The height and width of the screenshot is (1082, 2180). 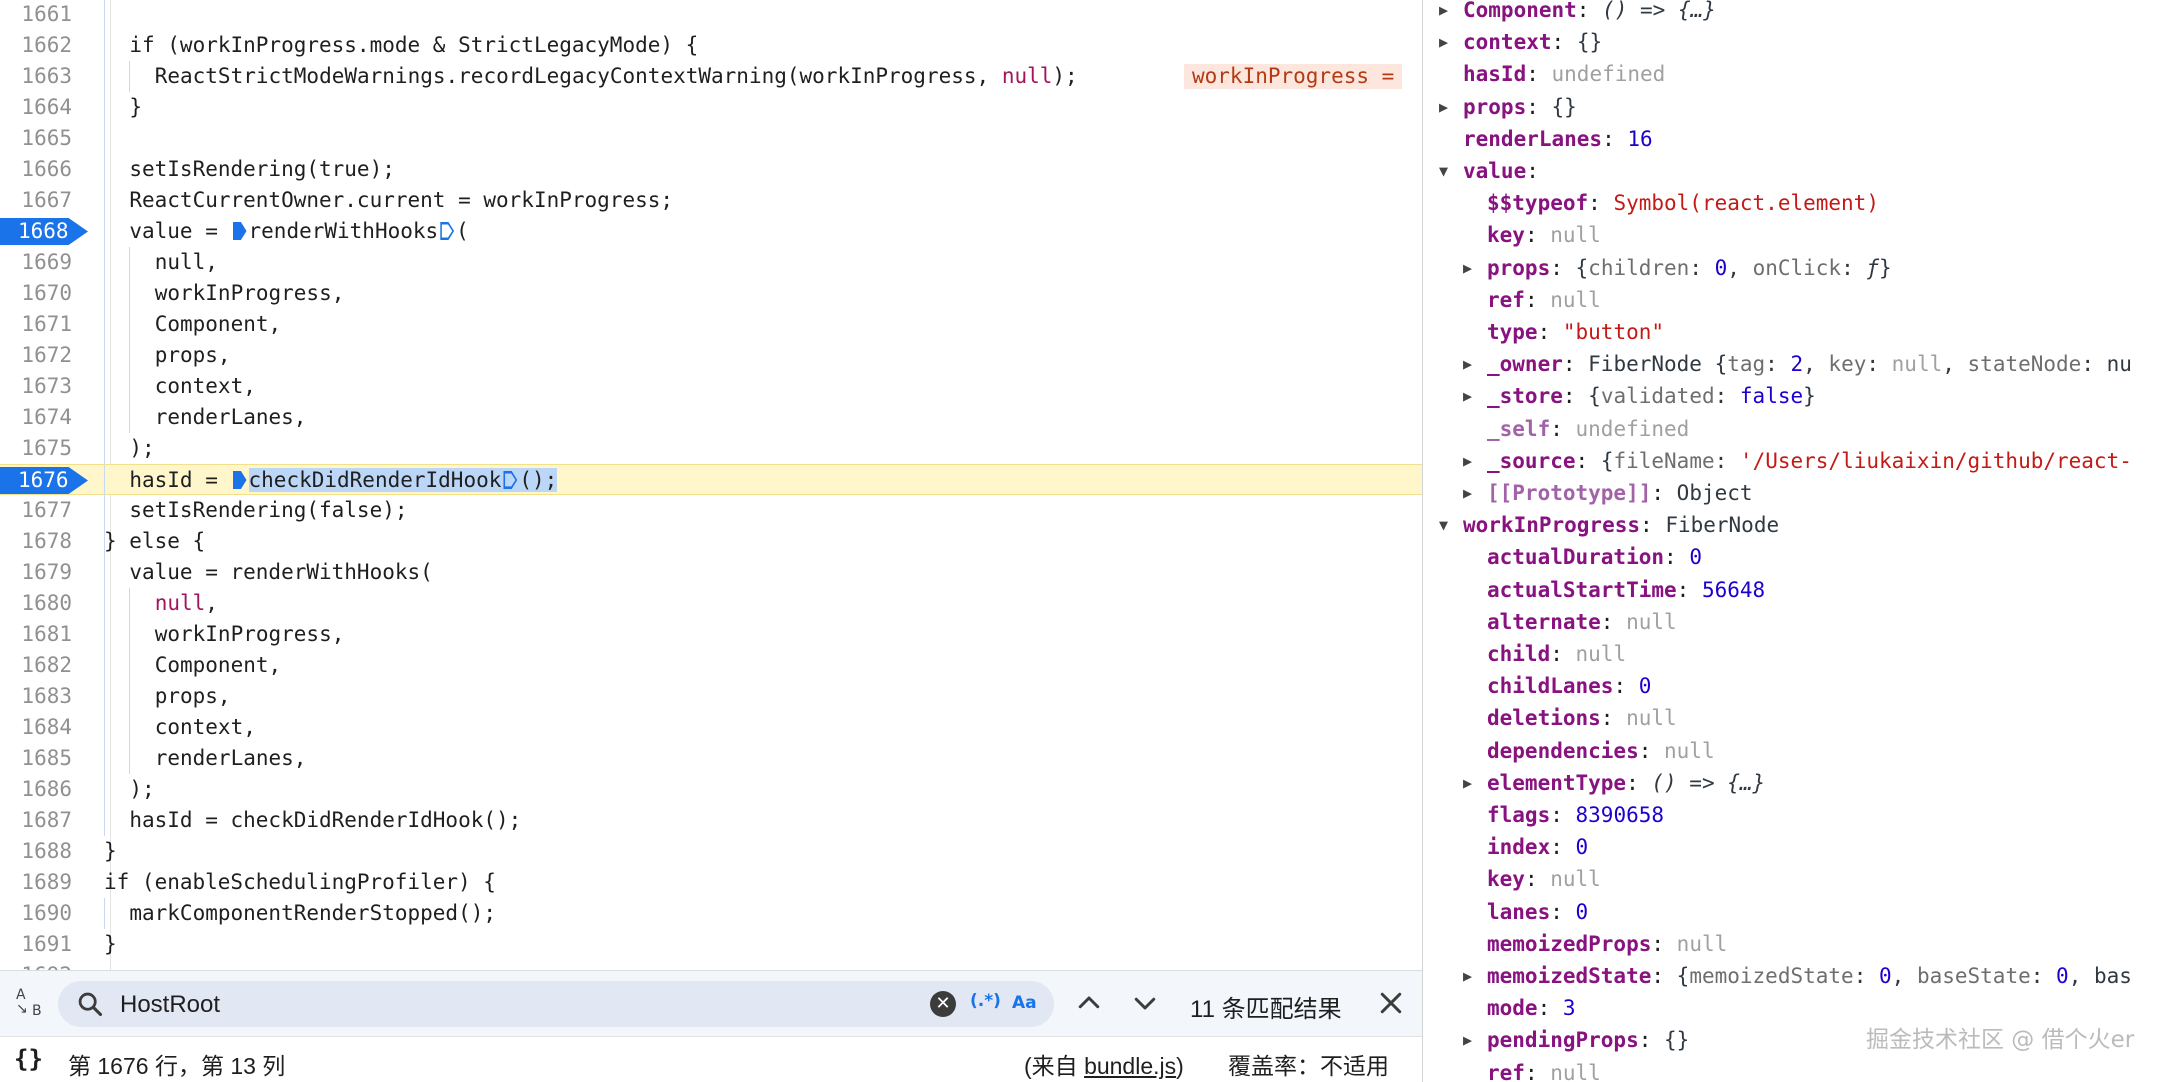 I want to click on code-line: 1691}, so click(x=711, y=944).